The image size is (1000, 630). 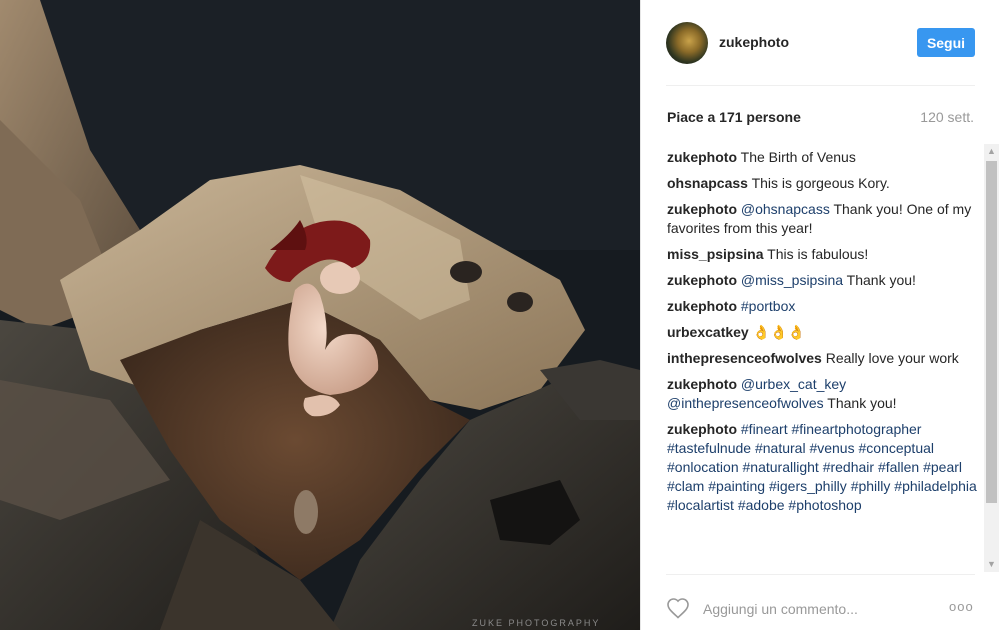 What do you see at coordinates (707, 183) in the screenshot?
I see `comment-username: ohsnapcass` at bounding box center [707, 183].